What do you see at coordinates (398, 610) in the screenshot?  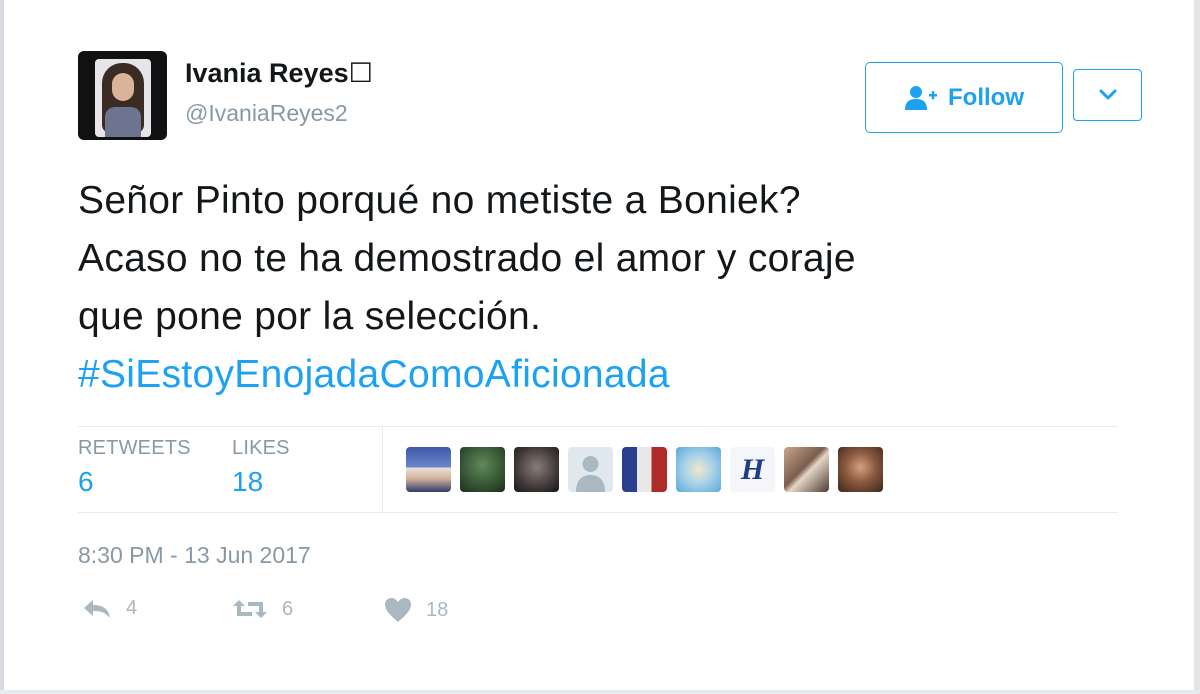 I see `heart-icon` at bounding box center [398, 610].